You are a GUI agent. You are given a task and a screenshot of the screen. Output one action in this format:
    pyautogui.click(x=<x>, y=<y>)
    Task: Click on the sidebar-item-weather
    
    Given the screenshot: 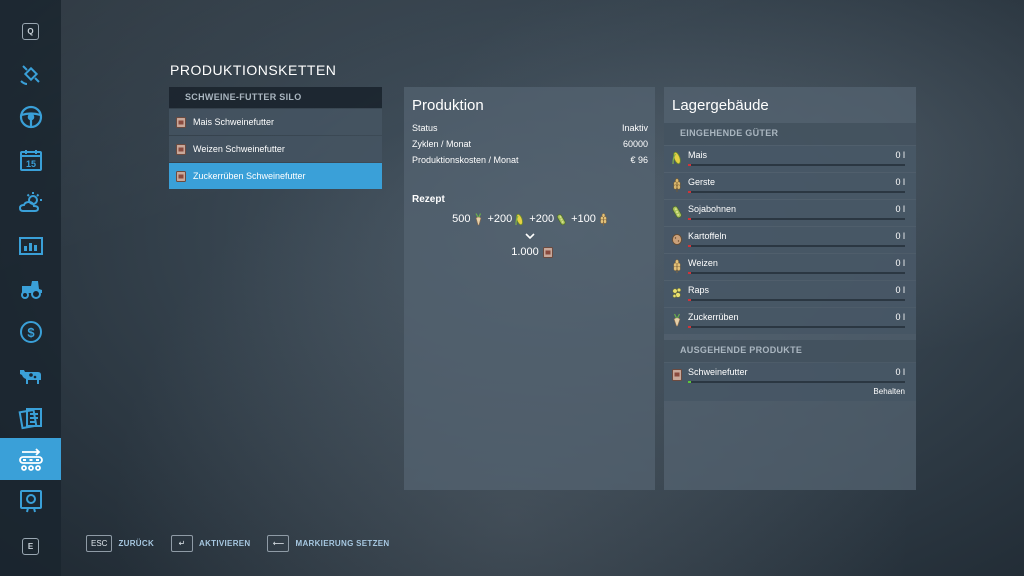 What is the action you would take?
    pyautogui.click(x=30, y=203)
    